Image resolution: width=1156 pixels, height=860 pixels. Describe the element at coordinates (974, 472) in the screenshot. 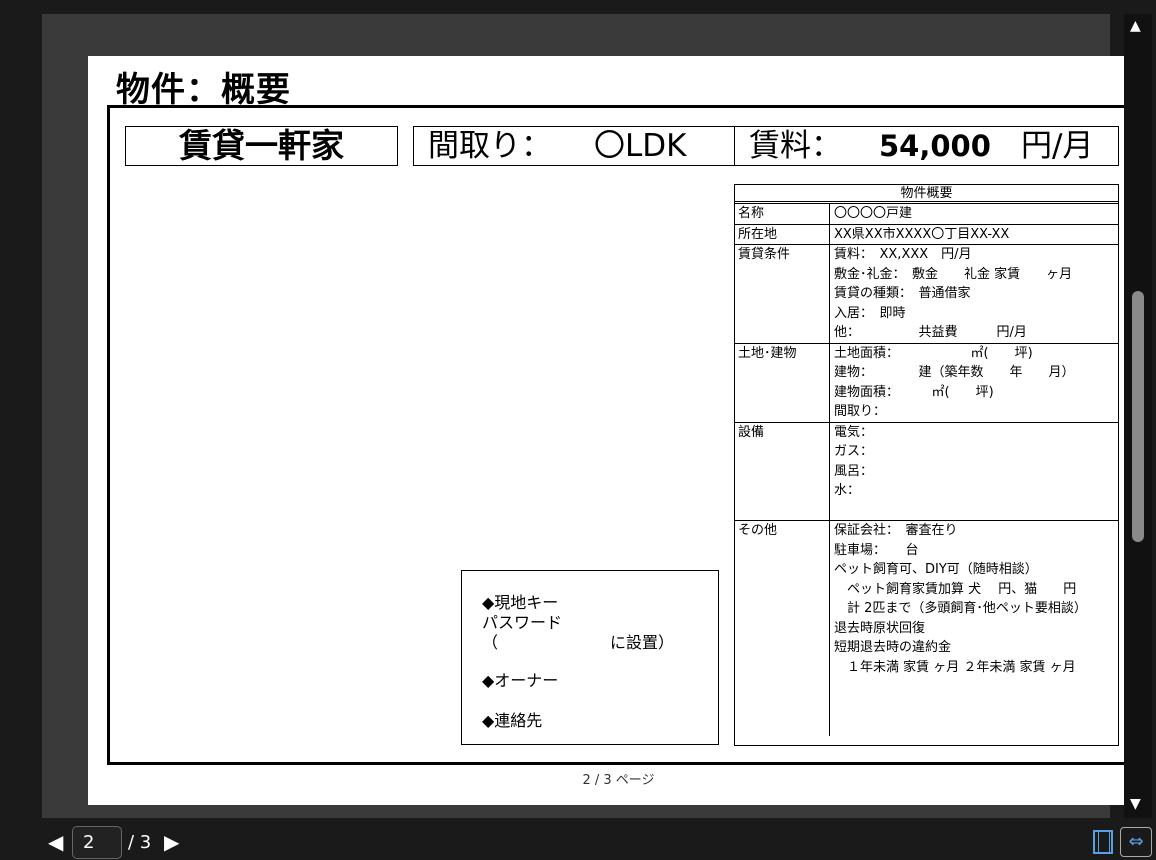

I see `outline-row-value: 電気： ガス： 風呂： 水：` at that location.